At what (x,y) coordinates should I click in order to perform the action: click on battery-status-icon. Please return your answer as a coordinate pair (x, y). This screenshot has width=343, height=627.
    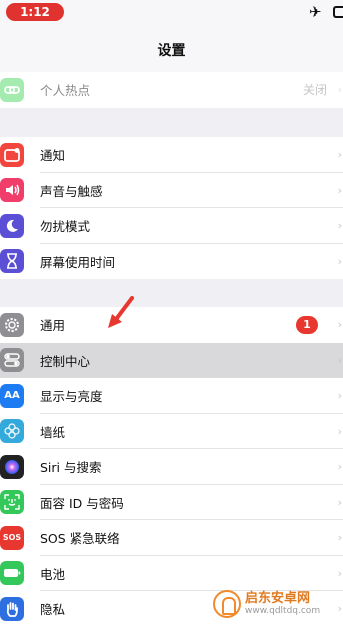
    Looking at the image, I should click on (338, 12).